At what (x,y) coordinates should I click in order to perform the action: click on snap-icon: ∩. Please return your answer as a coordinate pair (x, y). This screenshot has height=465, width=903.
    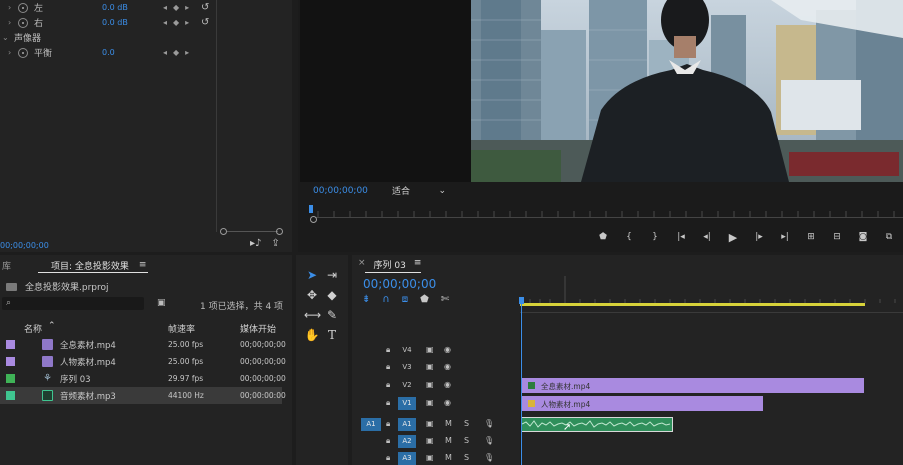
    Looking at the image, I should click on (385, 299).